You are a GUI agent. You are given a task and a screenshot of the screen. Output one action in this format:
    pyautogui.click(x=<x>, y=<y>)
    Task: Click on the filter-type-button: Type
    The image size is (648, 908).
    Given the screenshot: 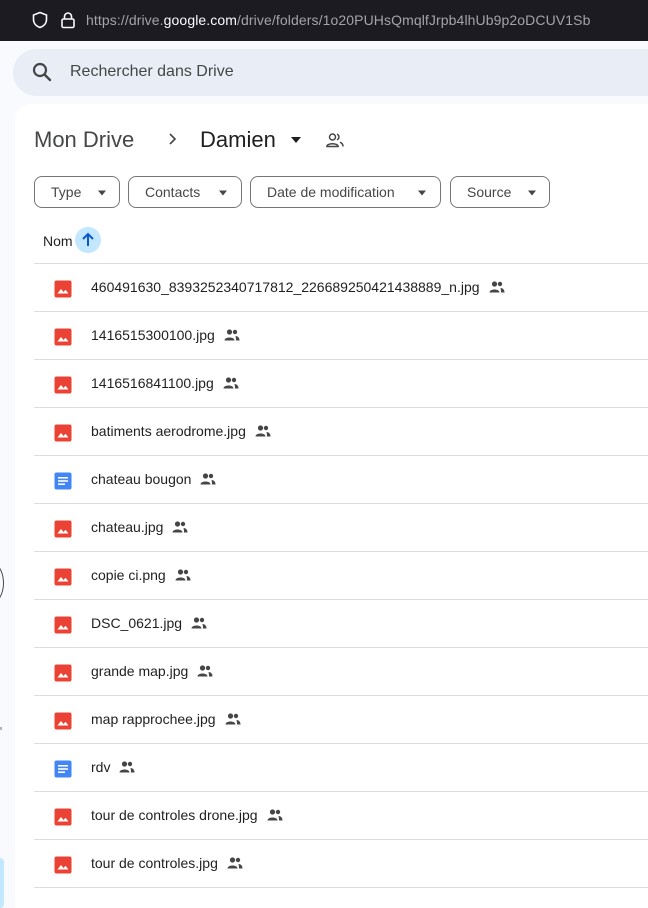 What is the action you would take?
    pyautogui.click(x=77, y=192)
    